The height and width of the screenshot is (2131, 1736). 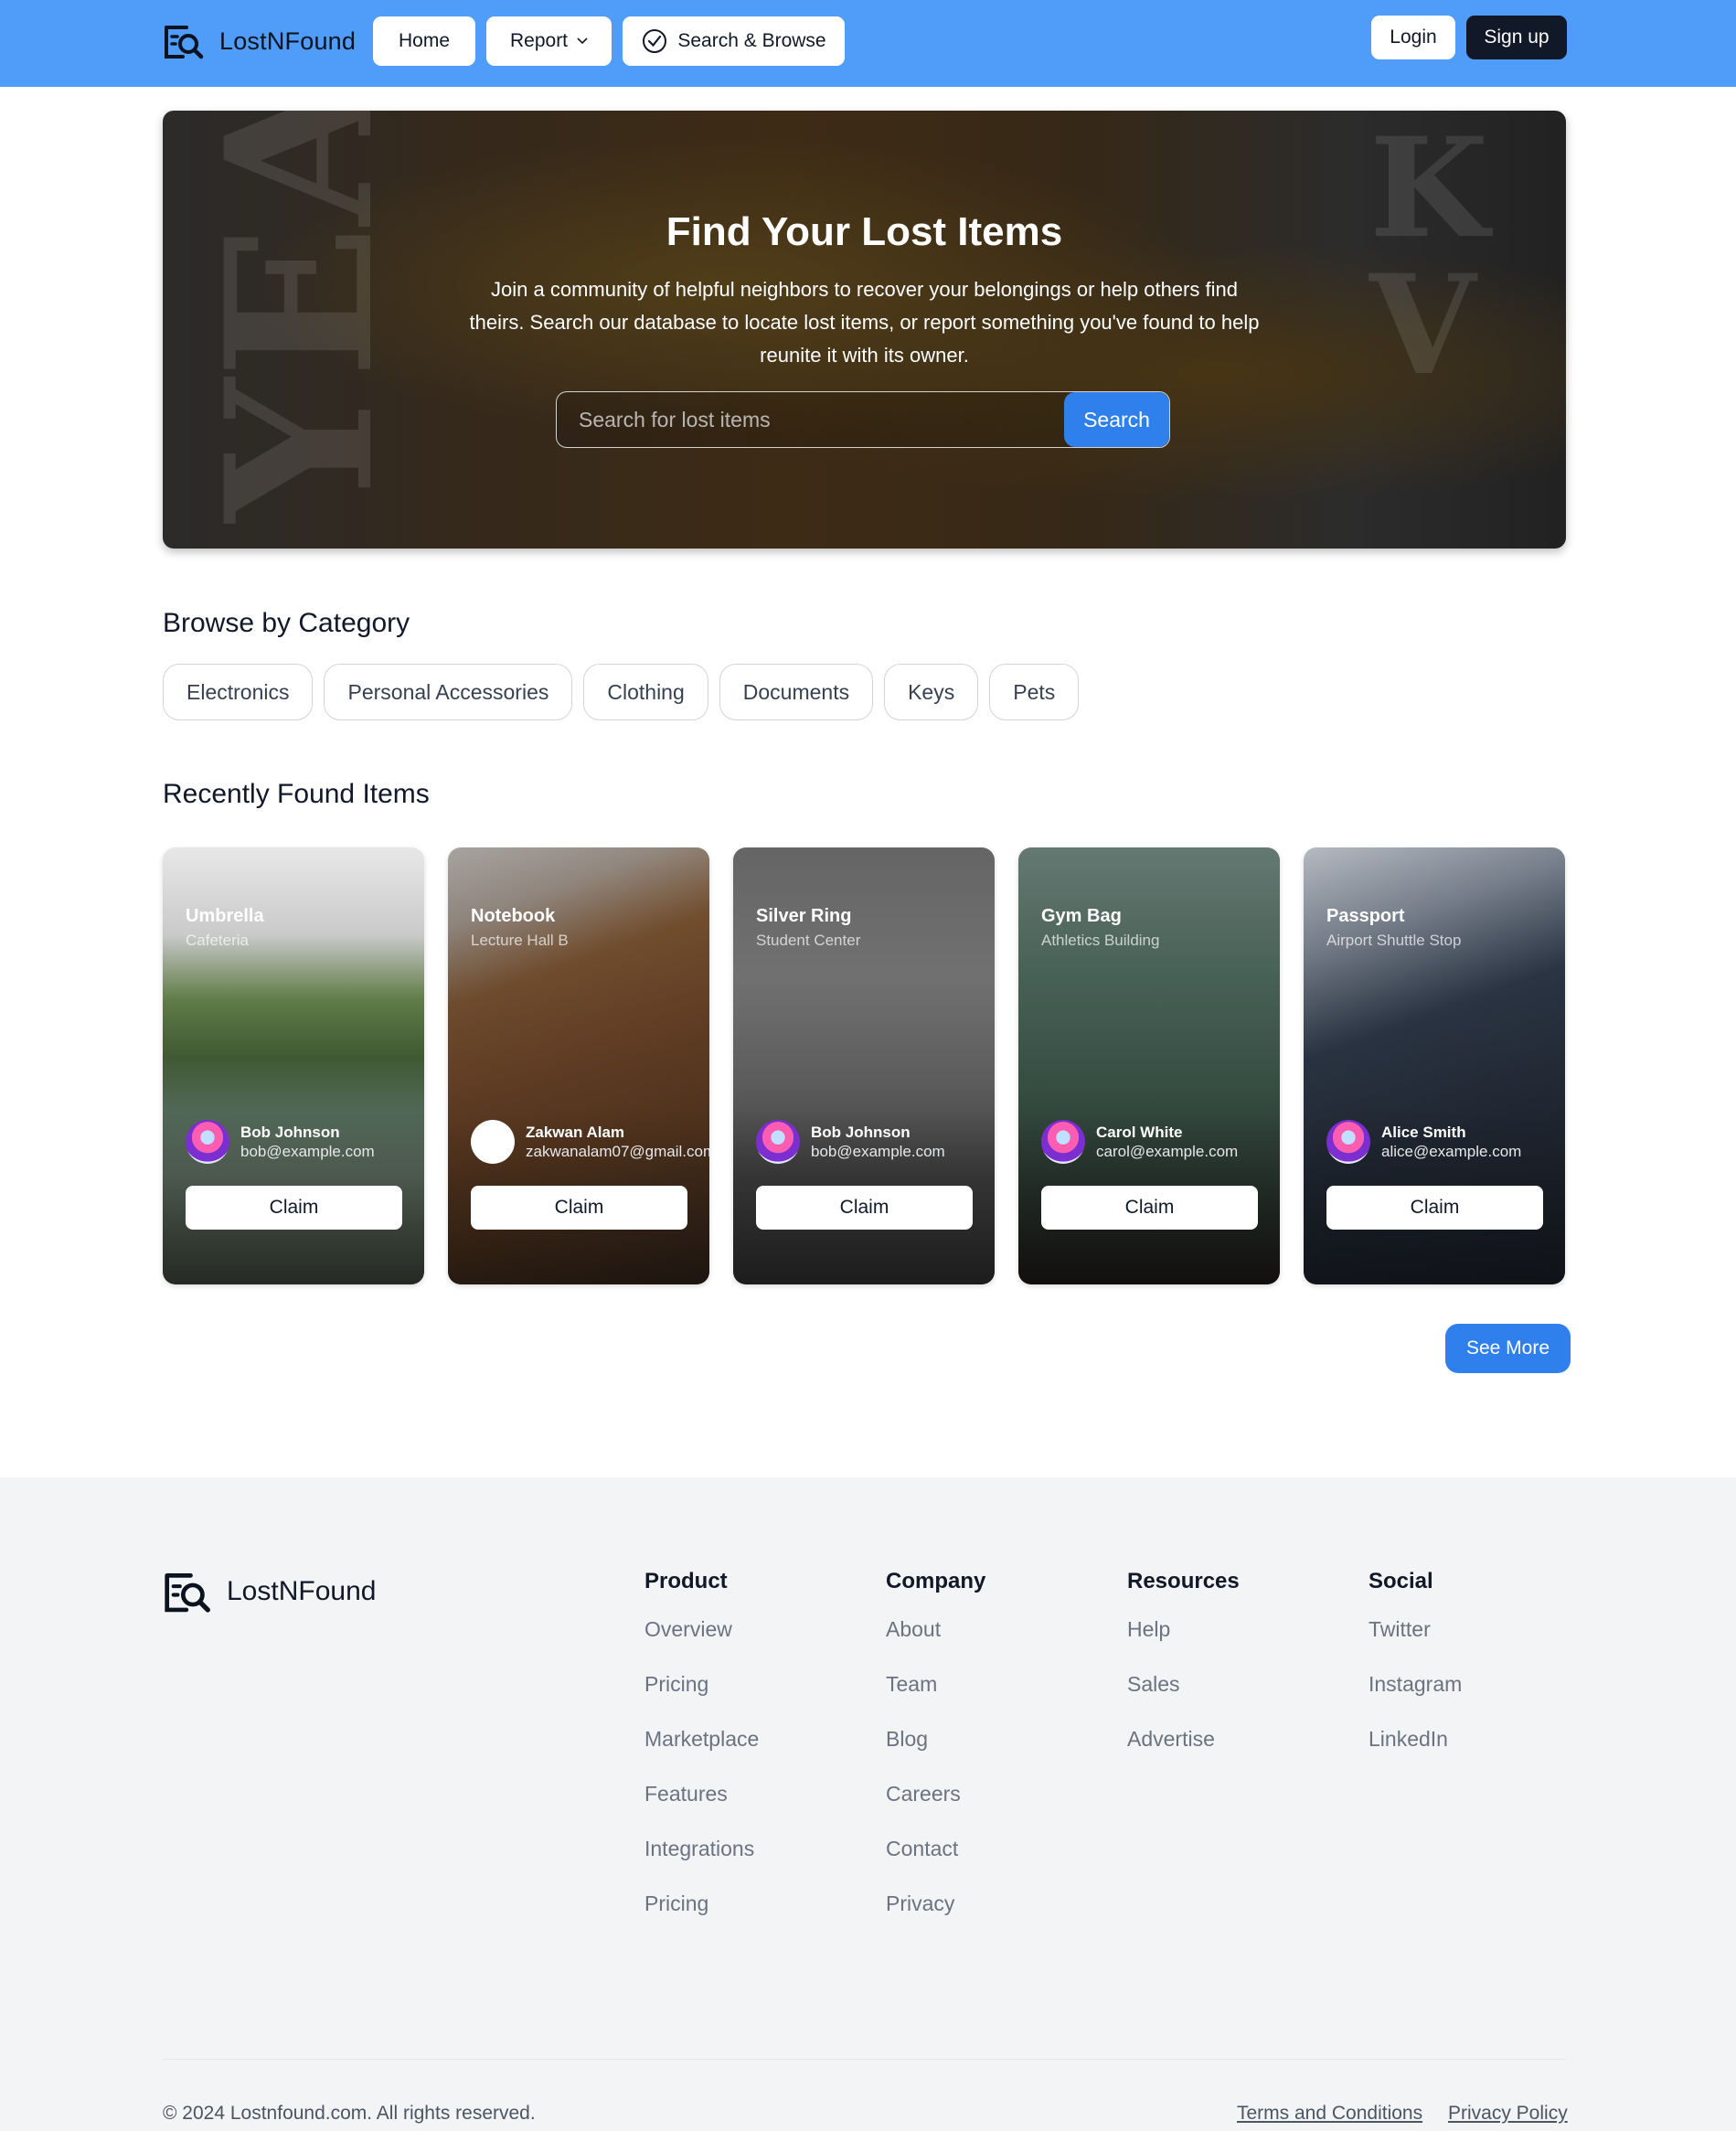 I want to click on finder-info: Alice Smith alice@example.com, so click(x=1423, y=1142).